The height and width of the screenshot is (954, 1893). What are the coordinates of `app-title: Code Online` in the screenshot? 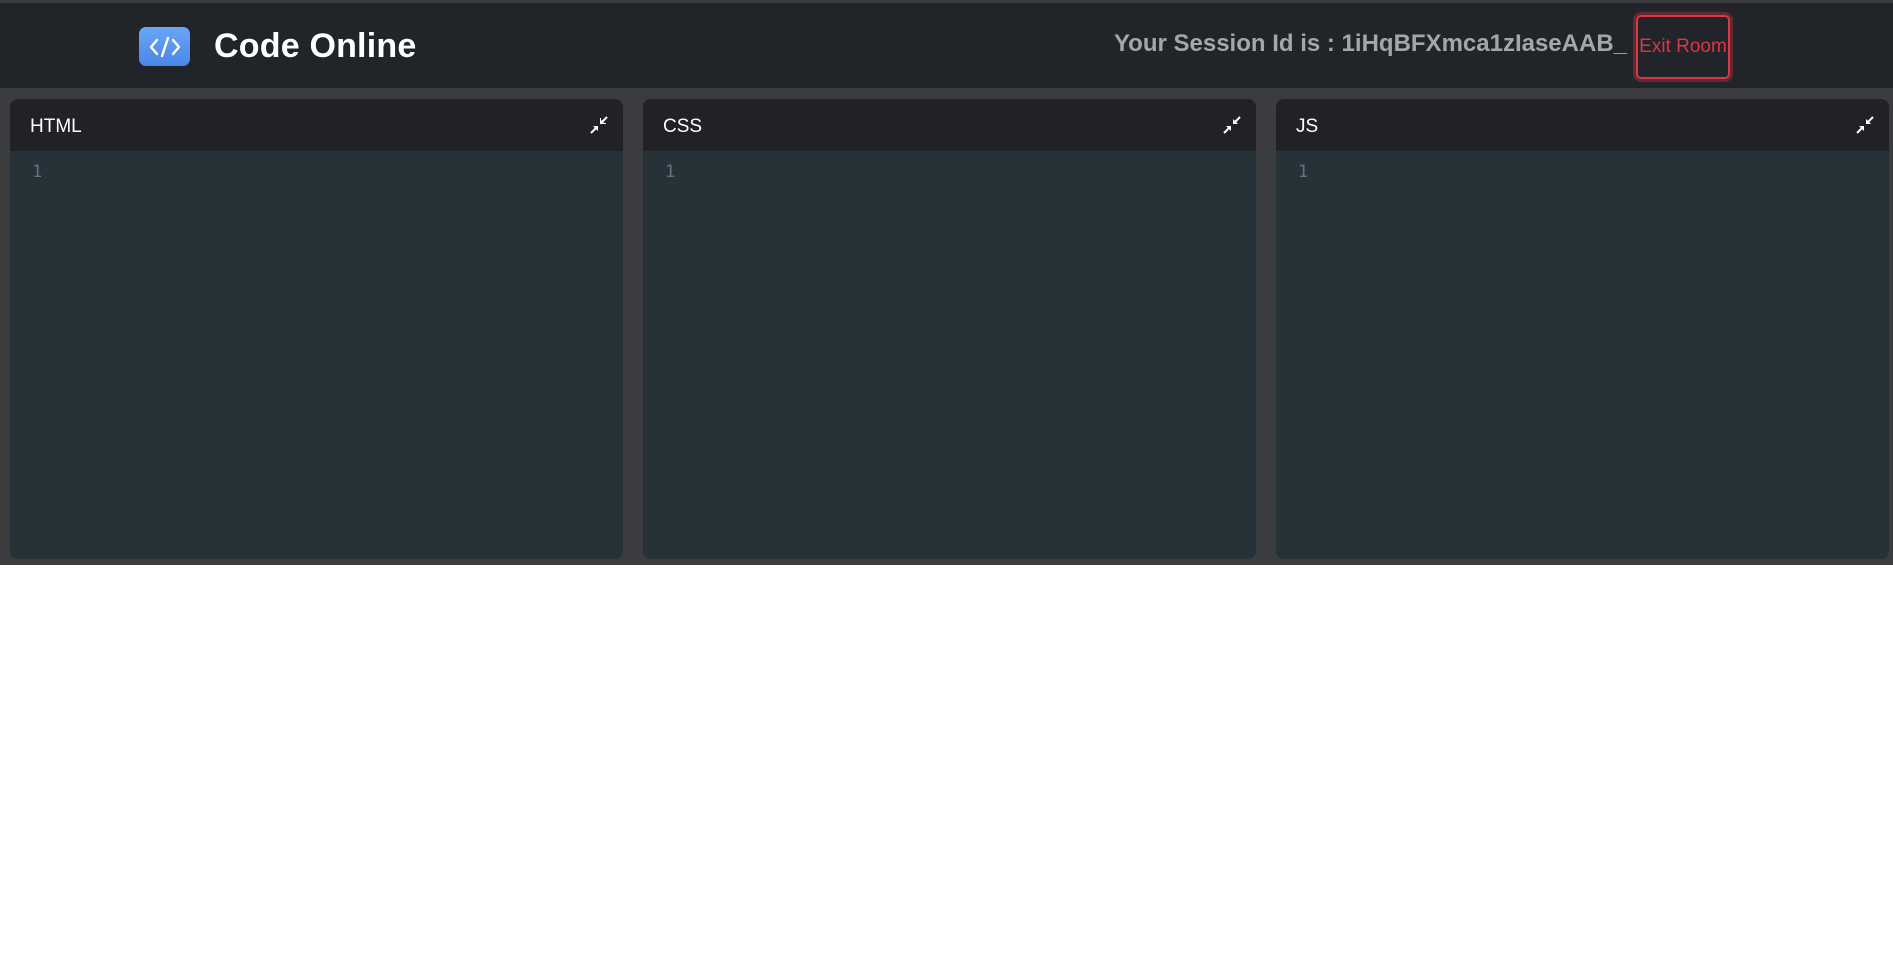 It's located at (315, 46).